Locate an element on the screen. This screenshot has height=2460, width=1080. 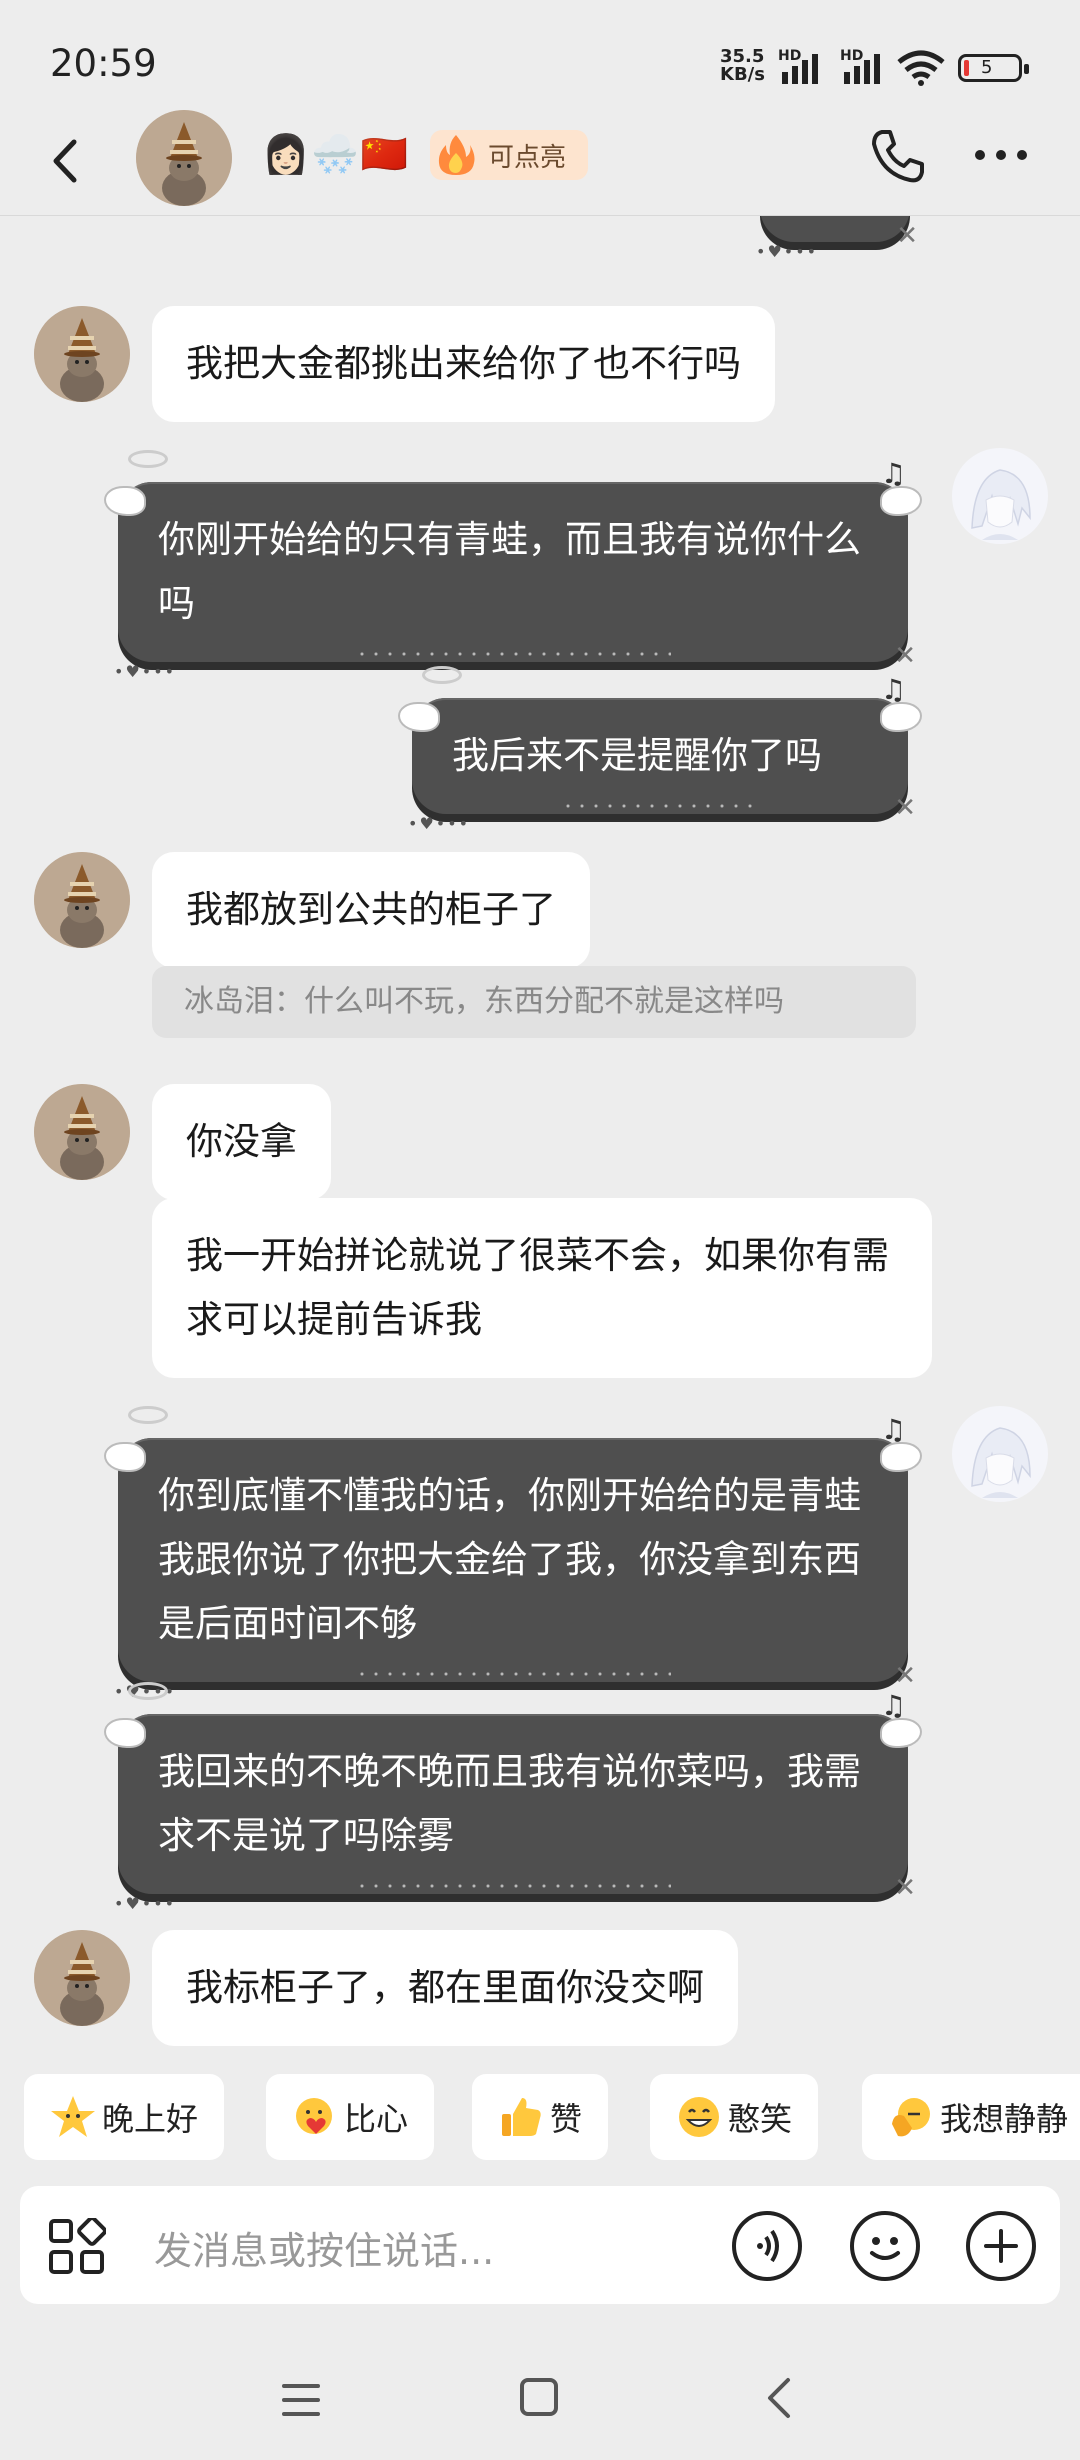
contact-name: 👩🏻🌨️🇨🇳 is located at coordinates (336, 154).